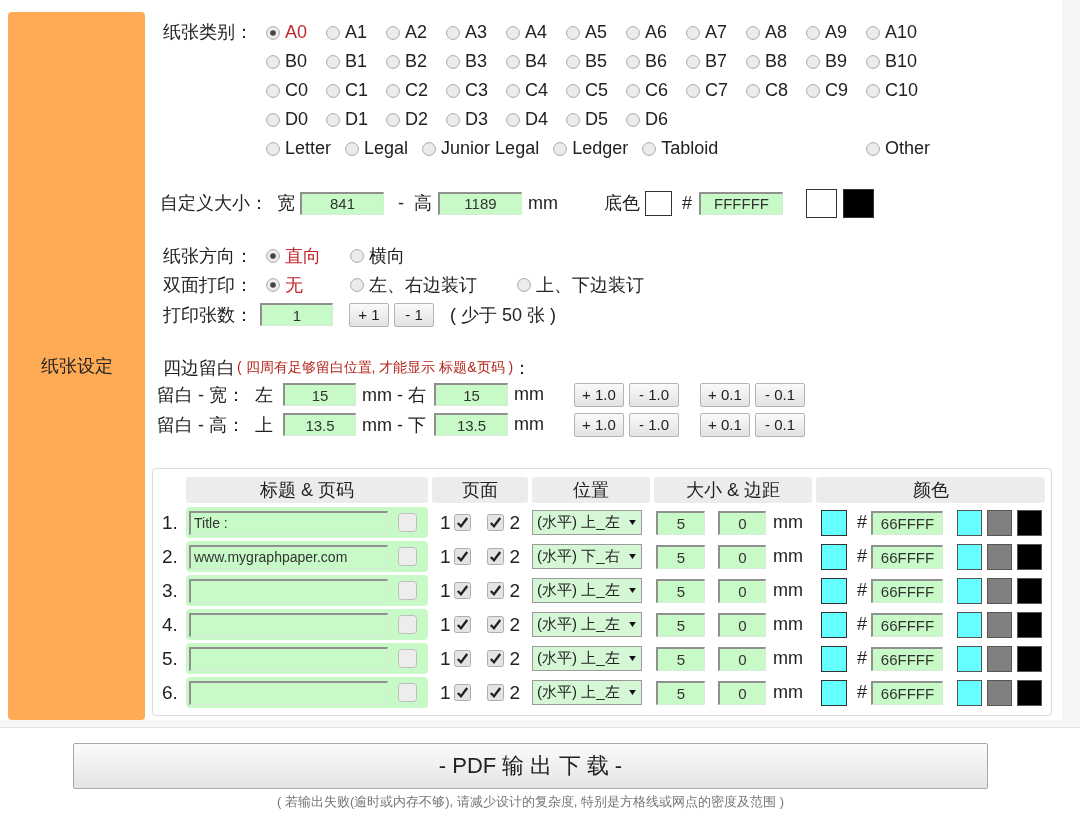 The height and width of the screenshot is (822, 1080). I want to click on radio-option: C4, so click(536, 90).